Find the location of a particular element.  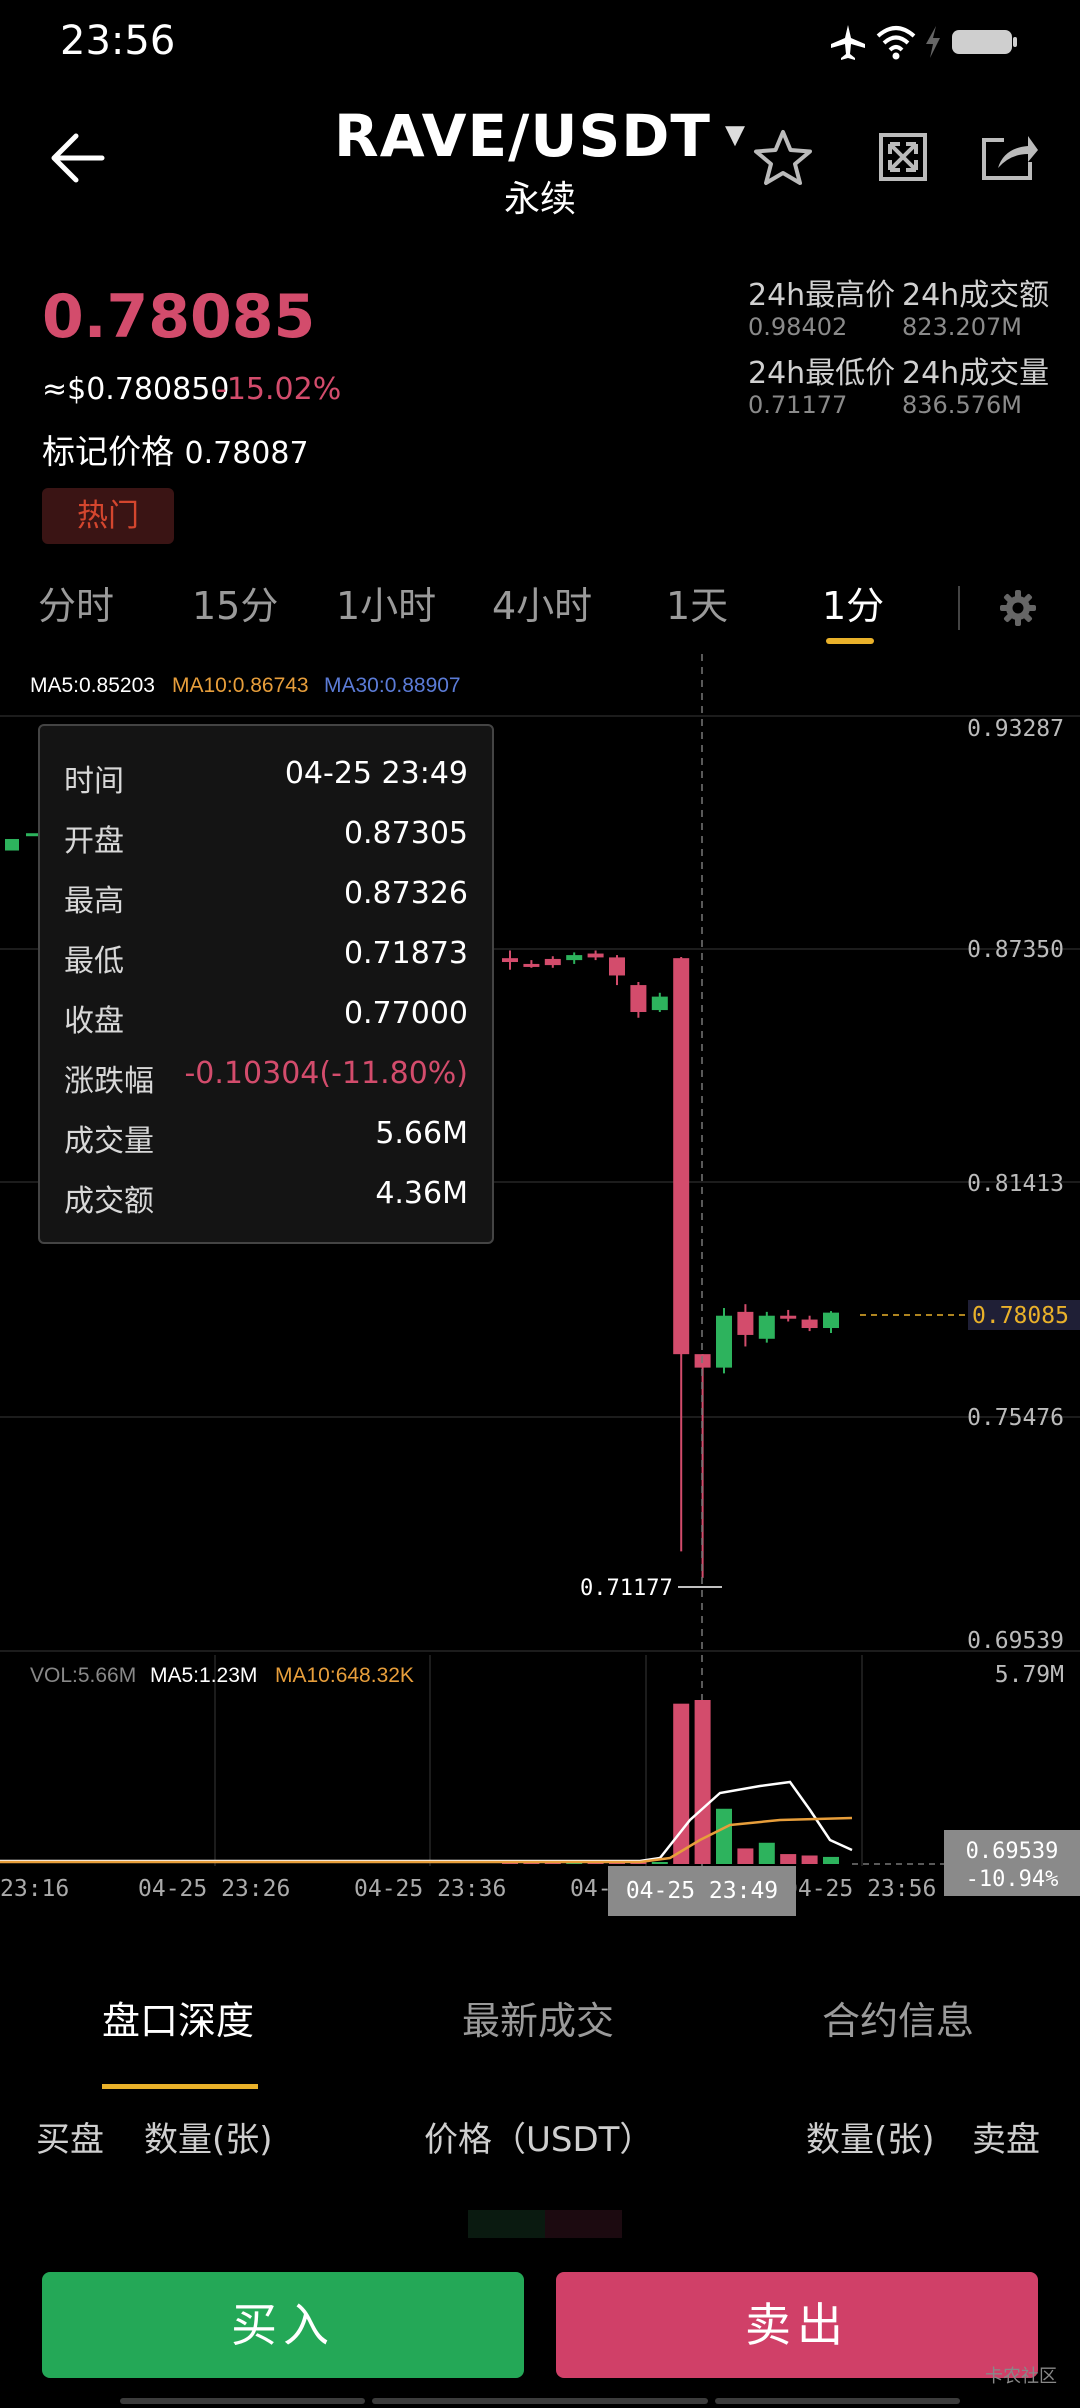

current-price-label: 0.78085 is located at coordinates (1020, 1316).